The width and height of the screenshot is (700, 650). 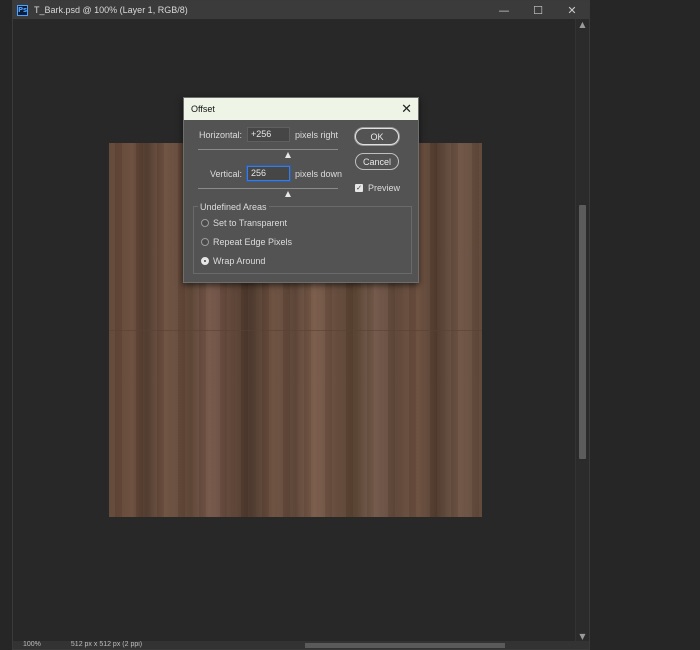 What do you see at coordinates (301, 645) in the screenshot?
I see `status-bar: 100% 512 px x 512 px (2 ppi)` at bounding box center [301, 645].